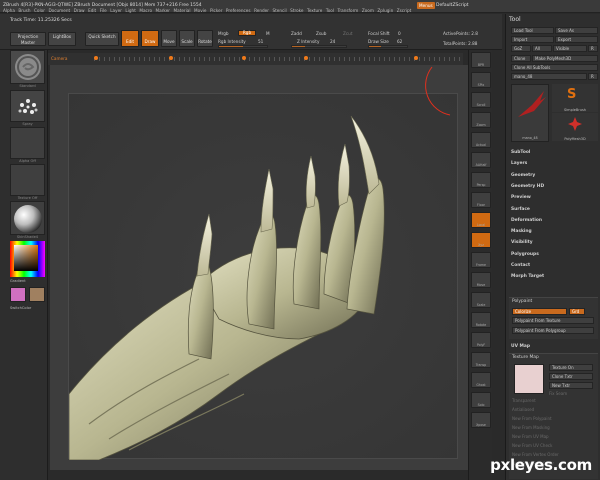  I want to click on mrgb-toggle: Mrgb, so click(223, 33).